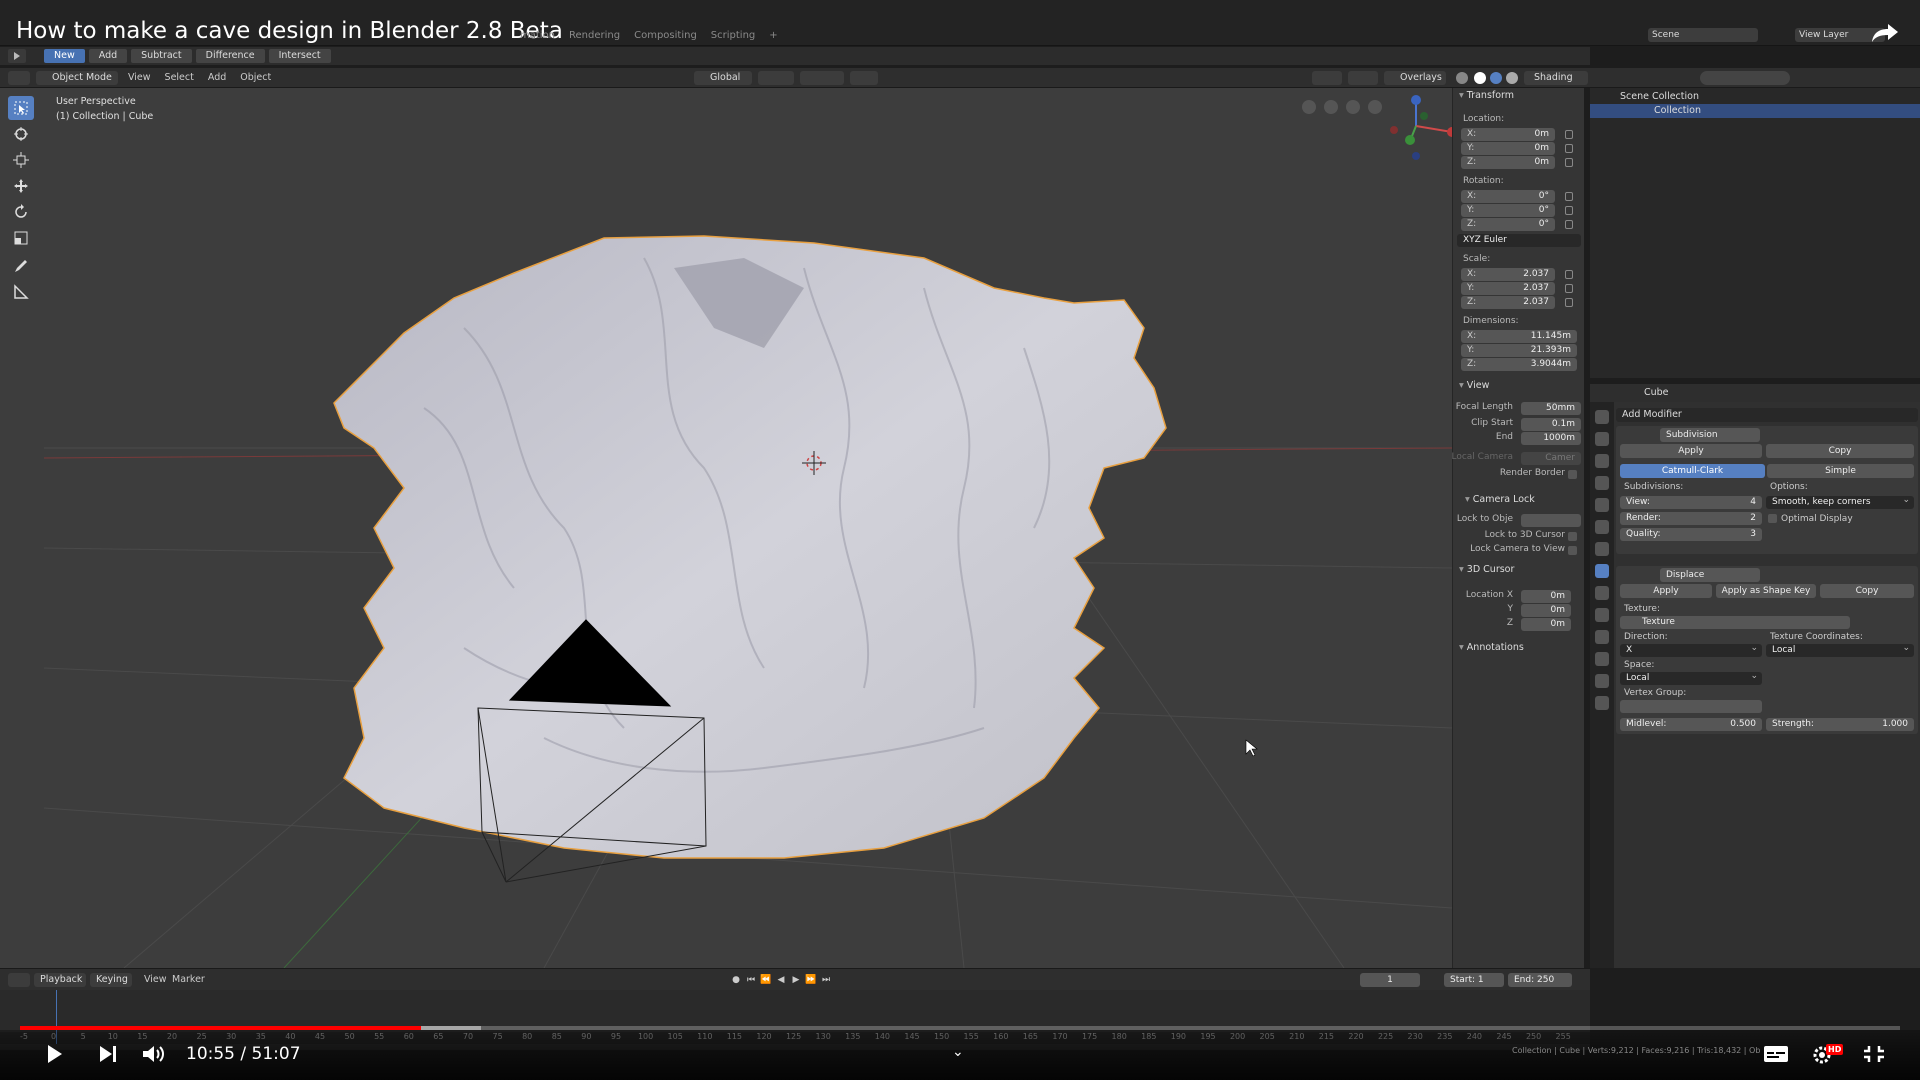  Describe the element at coordinates (299, 56) in the screenshot. I see `bool-intersect-button: Intersect` at that location.